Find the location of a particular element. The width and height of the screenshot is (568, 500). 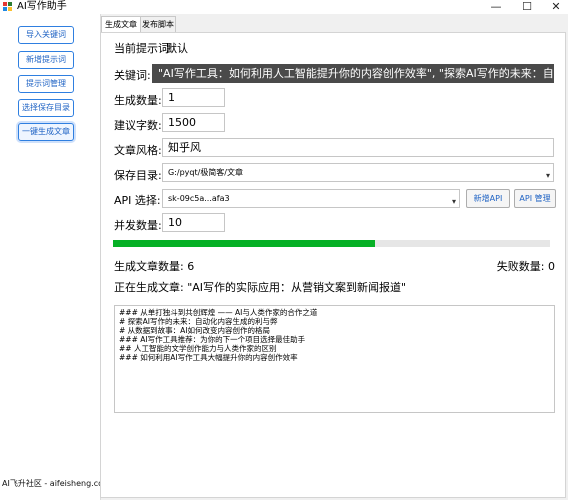

tab-generate-articles: 生成文章 is located at coordinates (121, 24).